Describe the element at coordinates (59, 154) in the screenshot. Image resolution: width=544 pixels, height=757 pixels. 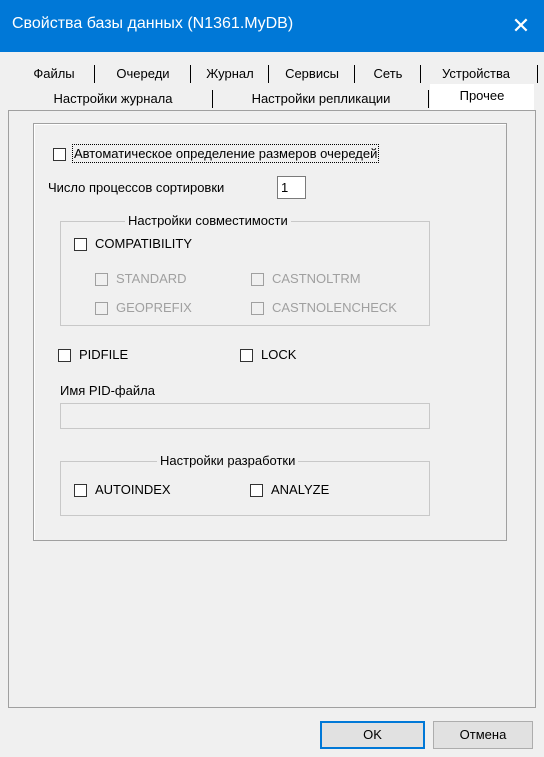
I see `auto-queue-size-checkbox` at that location.